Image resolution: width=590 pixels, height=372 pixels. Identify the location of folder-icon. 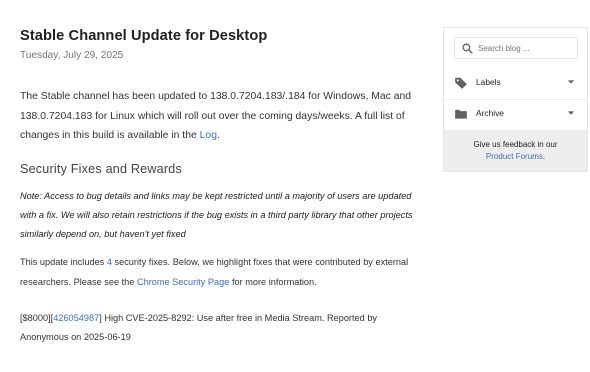
(461, 114).